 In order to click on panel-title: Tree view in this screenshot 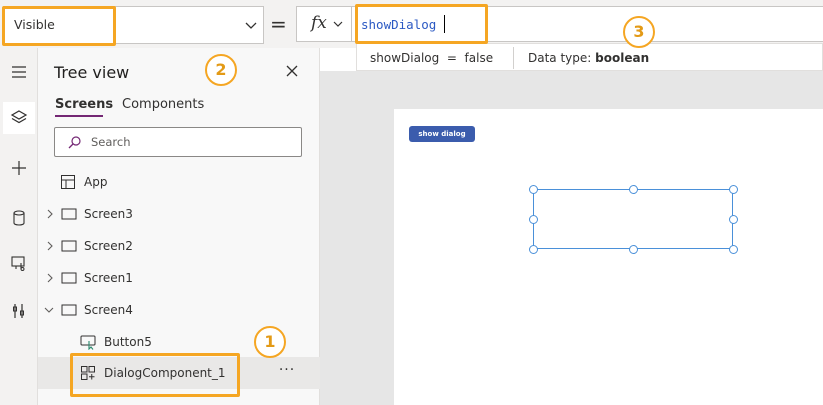, I will do `click(92, 72)`.